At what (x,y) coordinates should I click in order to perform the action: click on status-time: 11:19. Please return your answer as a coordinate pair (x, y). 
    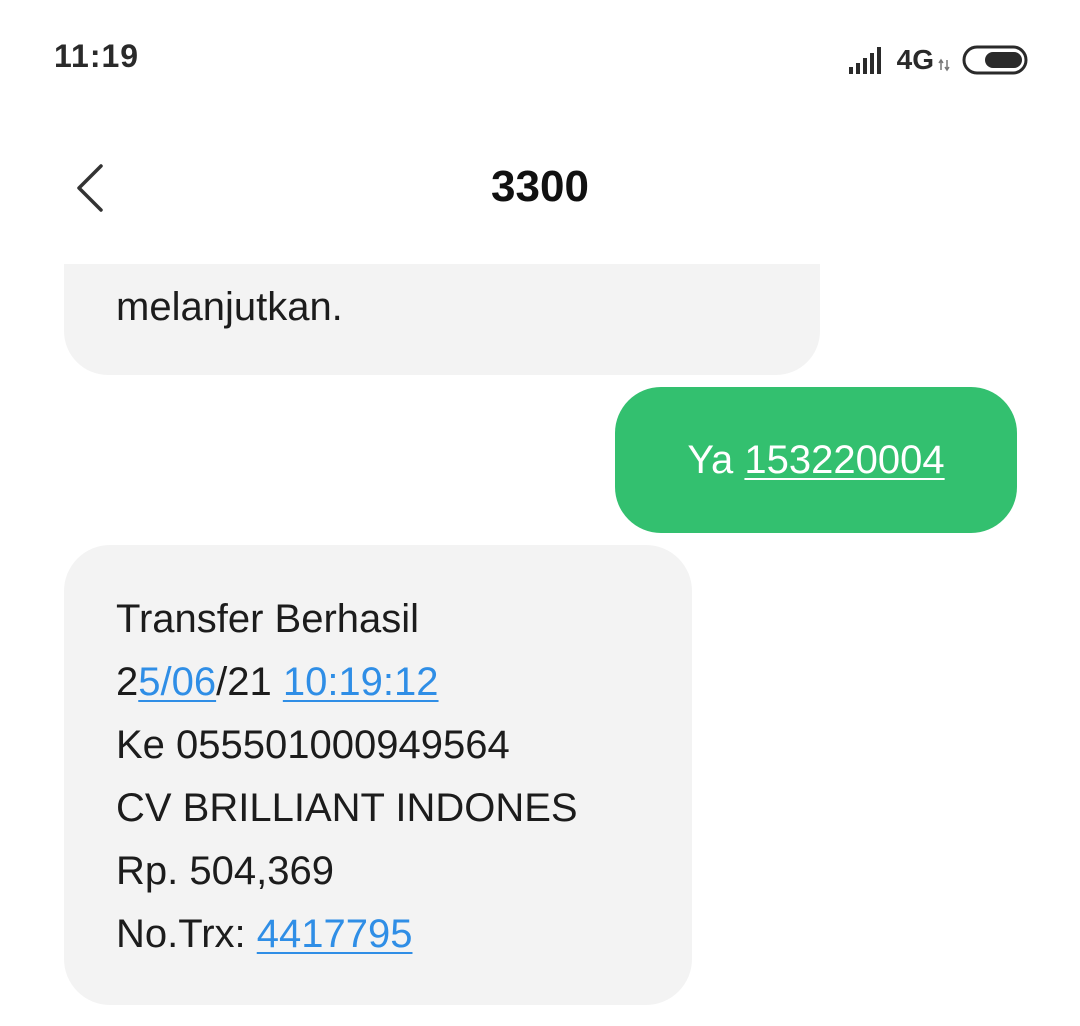
    Looking at the image, I should click on (97, 56).